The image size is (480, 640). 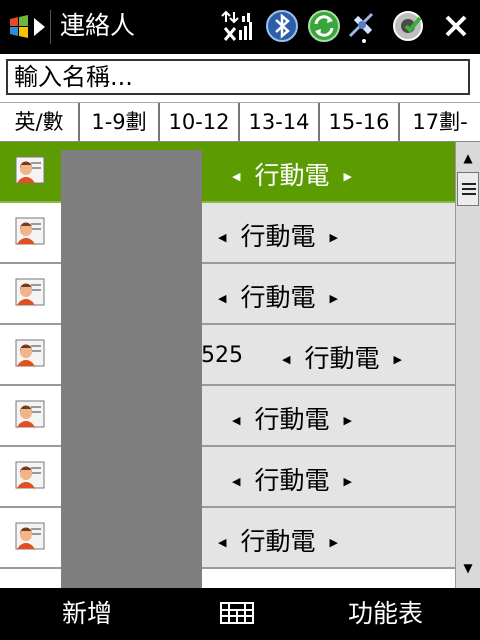 I want to click on scroll-up-icon: ▲, so click(x=468, y=158).